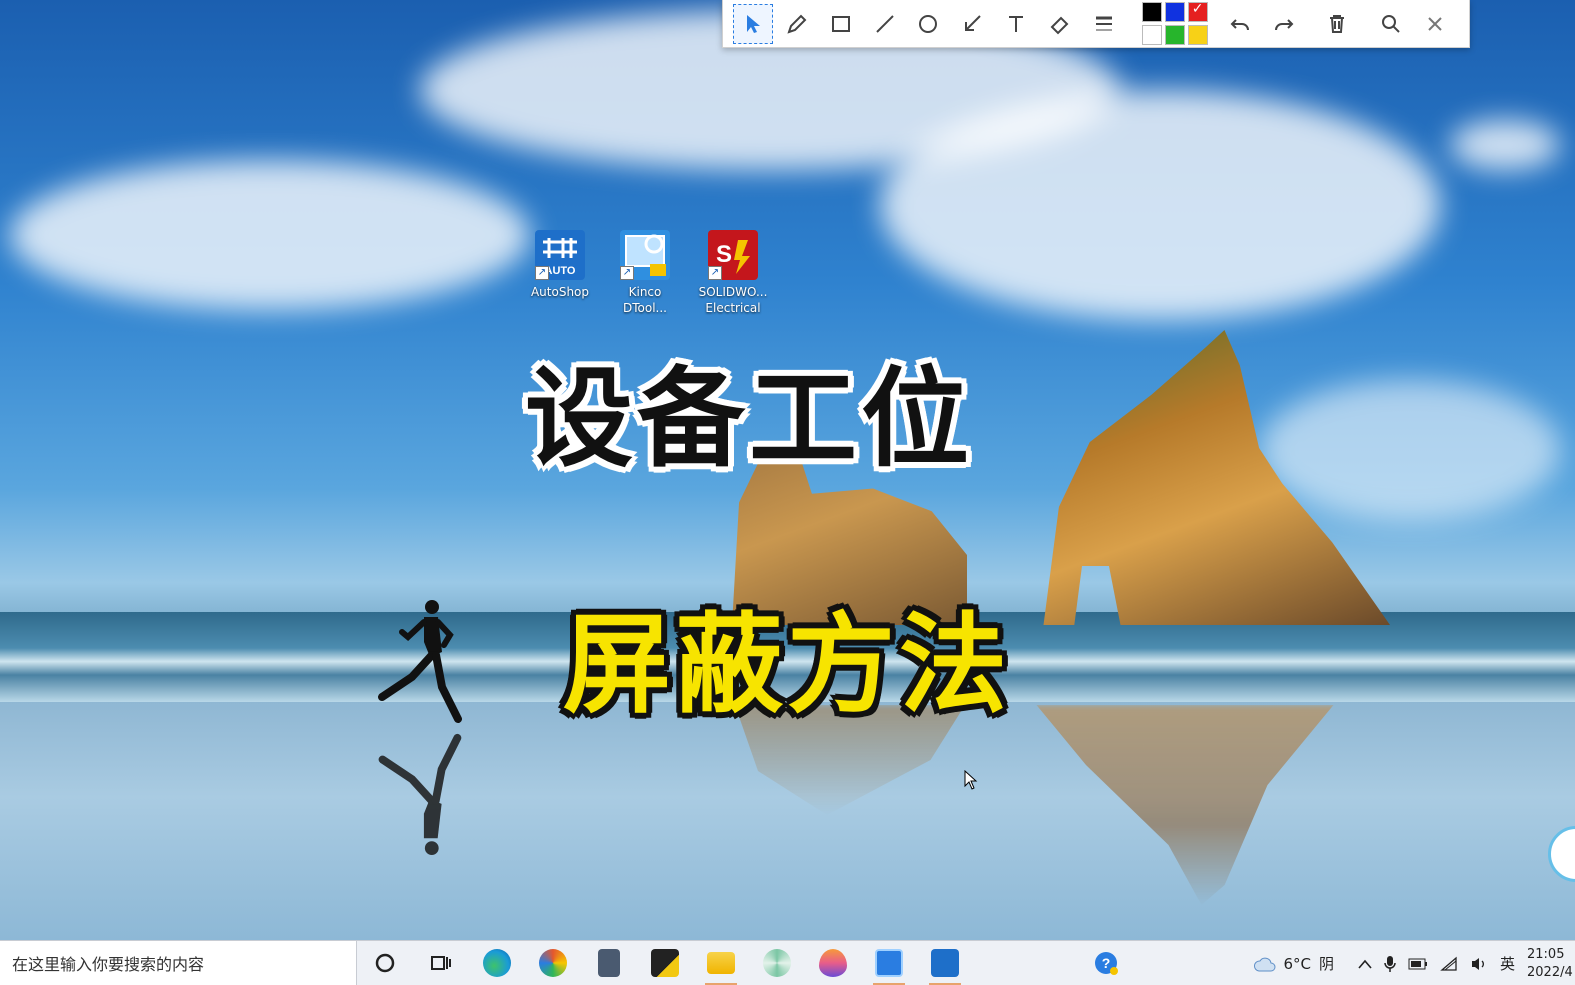 This screenshot has height=985, width=1575. What do you see at coordinates (1197, 35) in the screenshot?
I see `color-swatch-yellow` at bounding box center [1197, 35].